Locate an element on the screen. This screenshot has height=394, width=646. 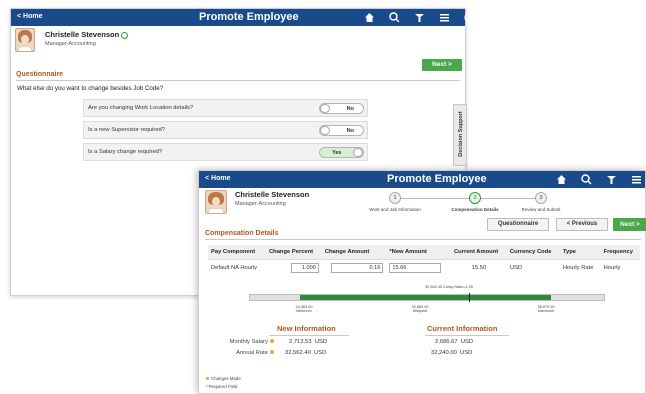
salary-range-bar is located at coordinates (427, 297).